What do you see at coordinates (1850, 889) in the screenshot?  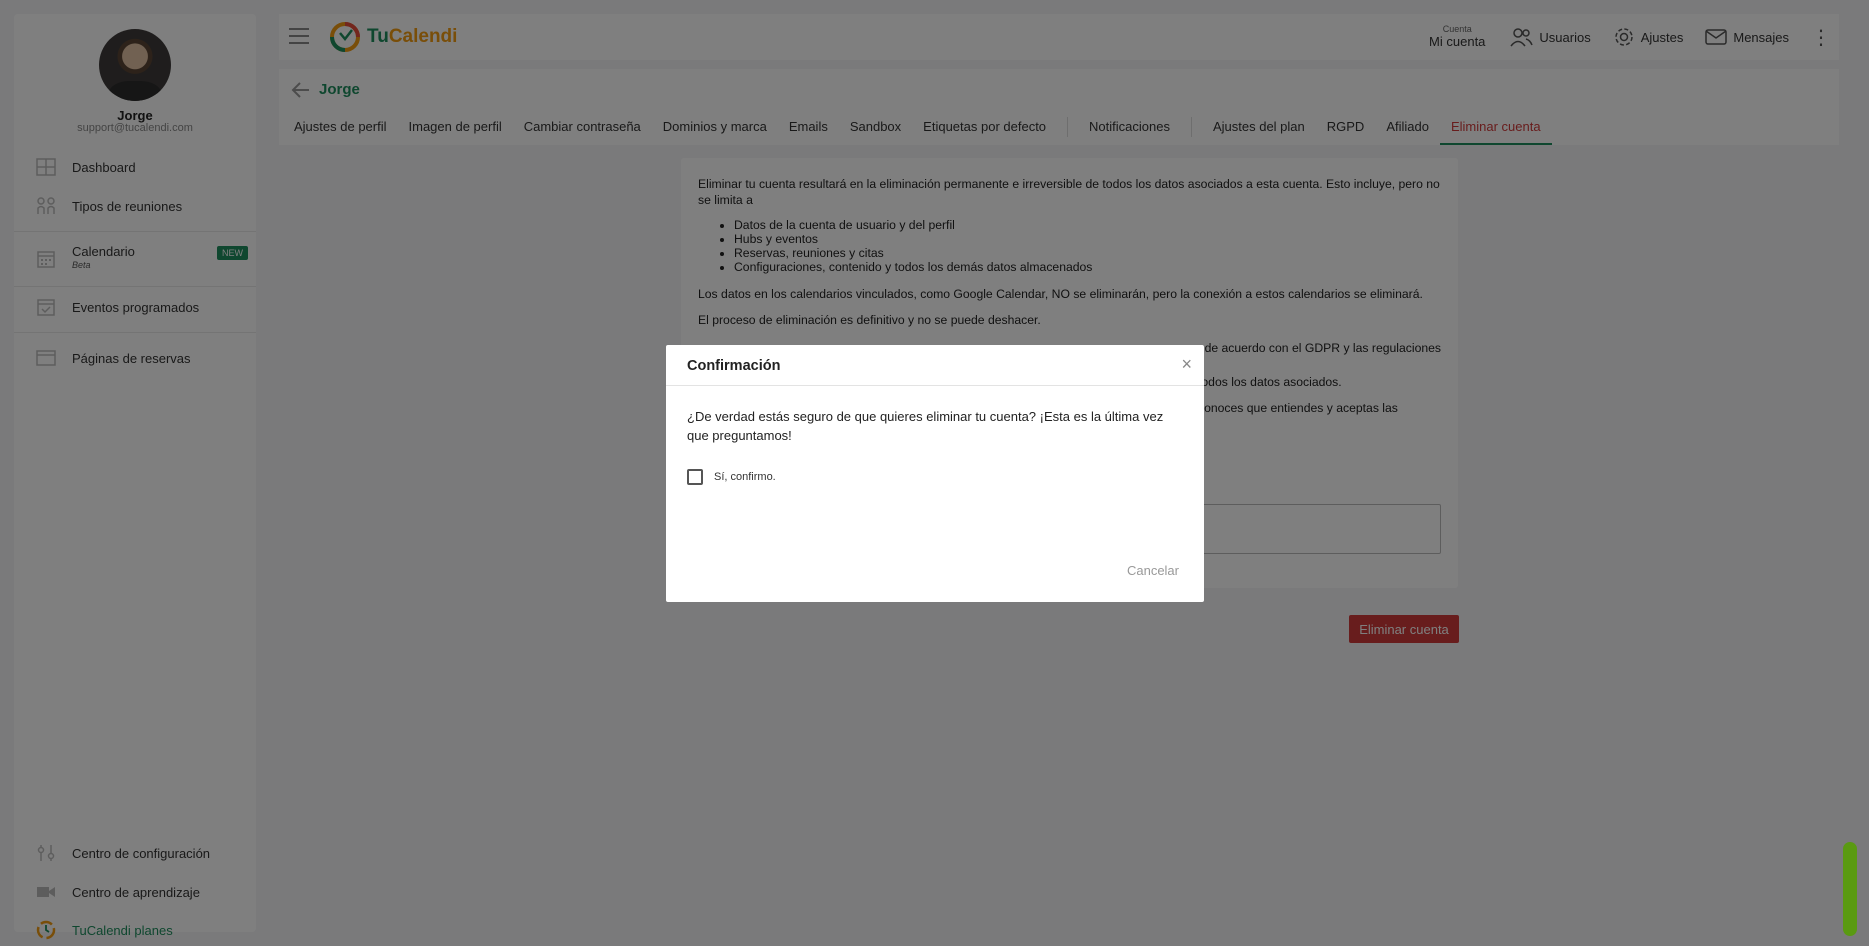 I see `scrollbar` at bounding box center [1850, 889].